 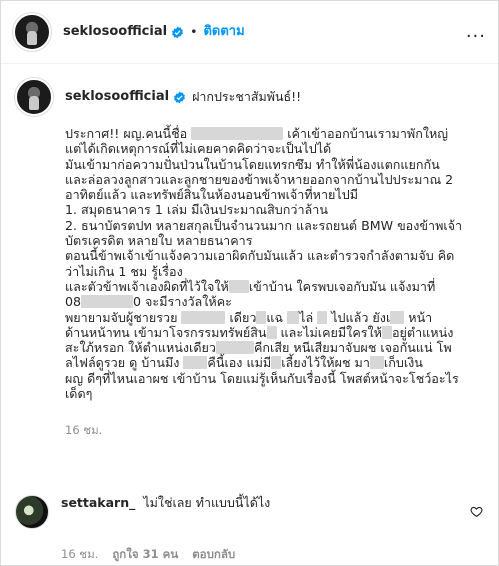 What do you see at coordinates (329, 332) in the screenshot?
I see `caption-text: และไม่เคยมีใครให้` at bounding box center [329, 332].